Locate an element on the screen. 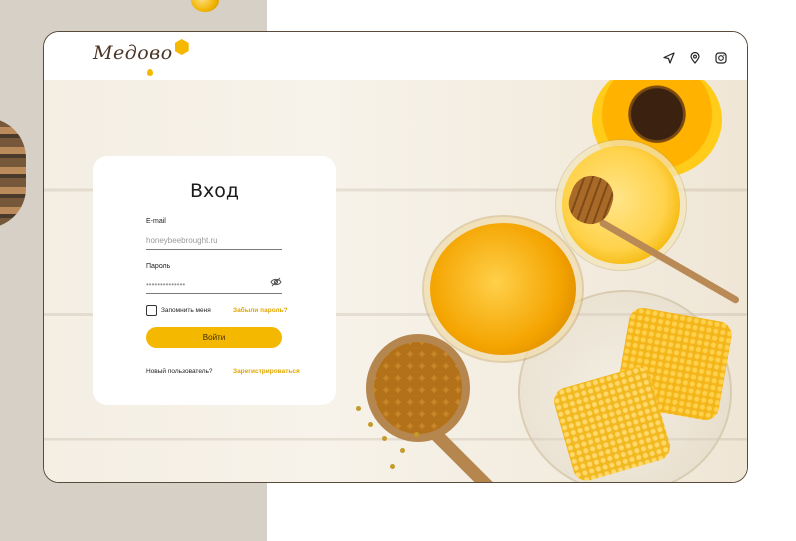 The width and height of the screenshot is (796, 541). pollen-spoon is located at coordinates (418, 388).